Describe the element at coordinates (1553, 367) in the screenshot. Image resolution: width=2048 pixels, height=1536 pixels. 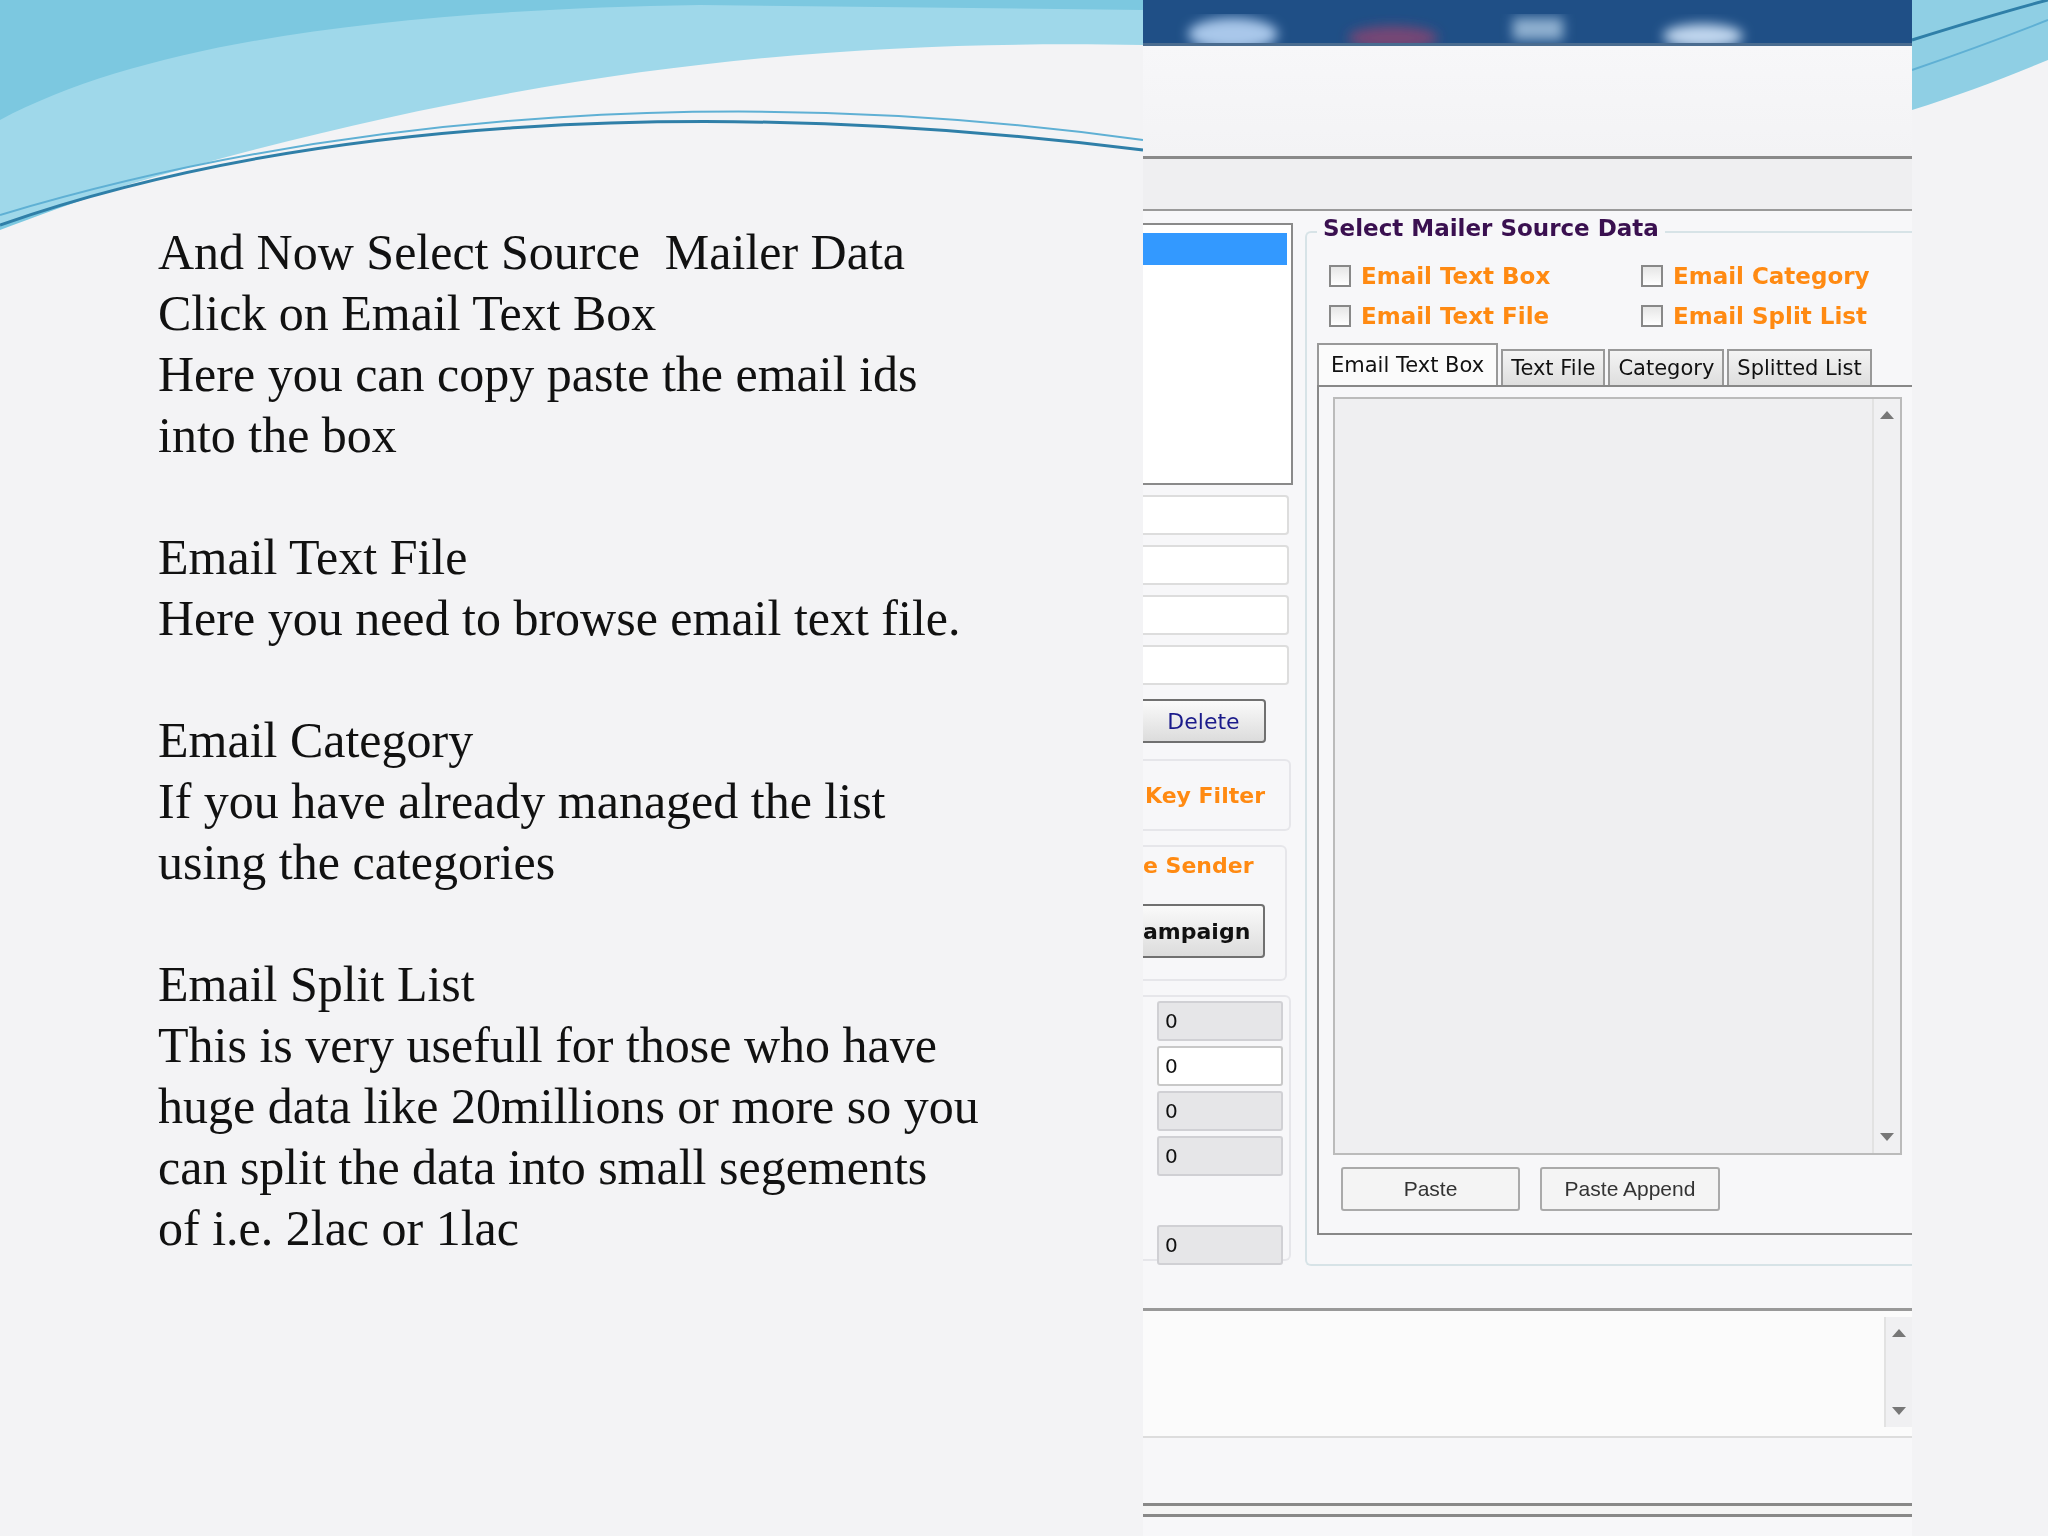
I see `tab: Text File` at that location.